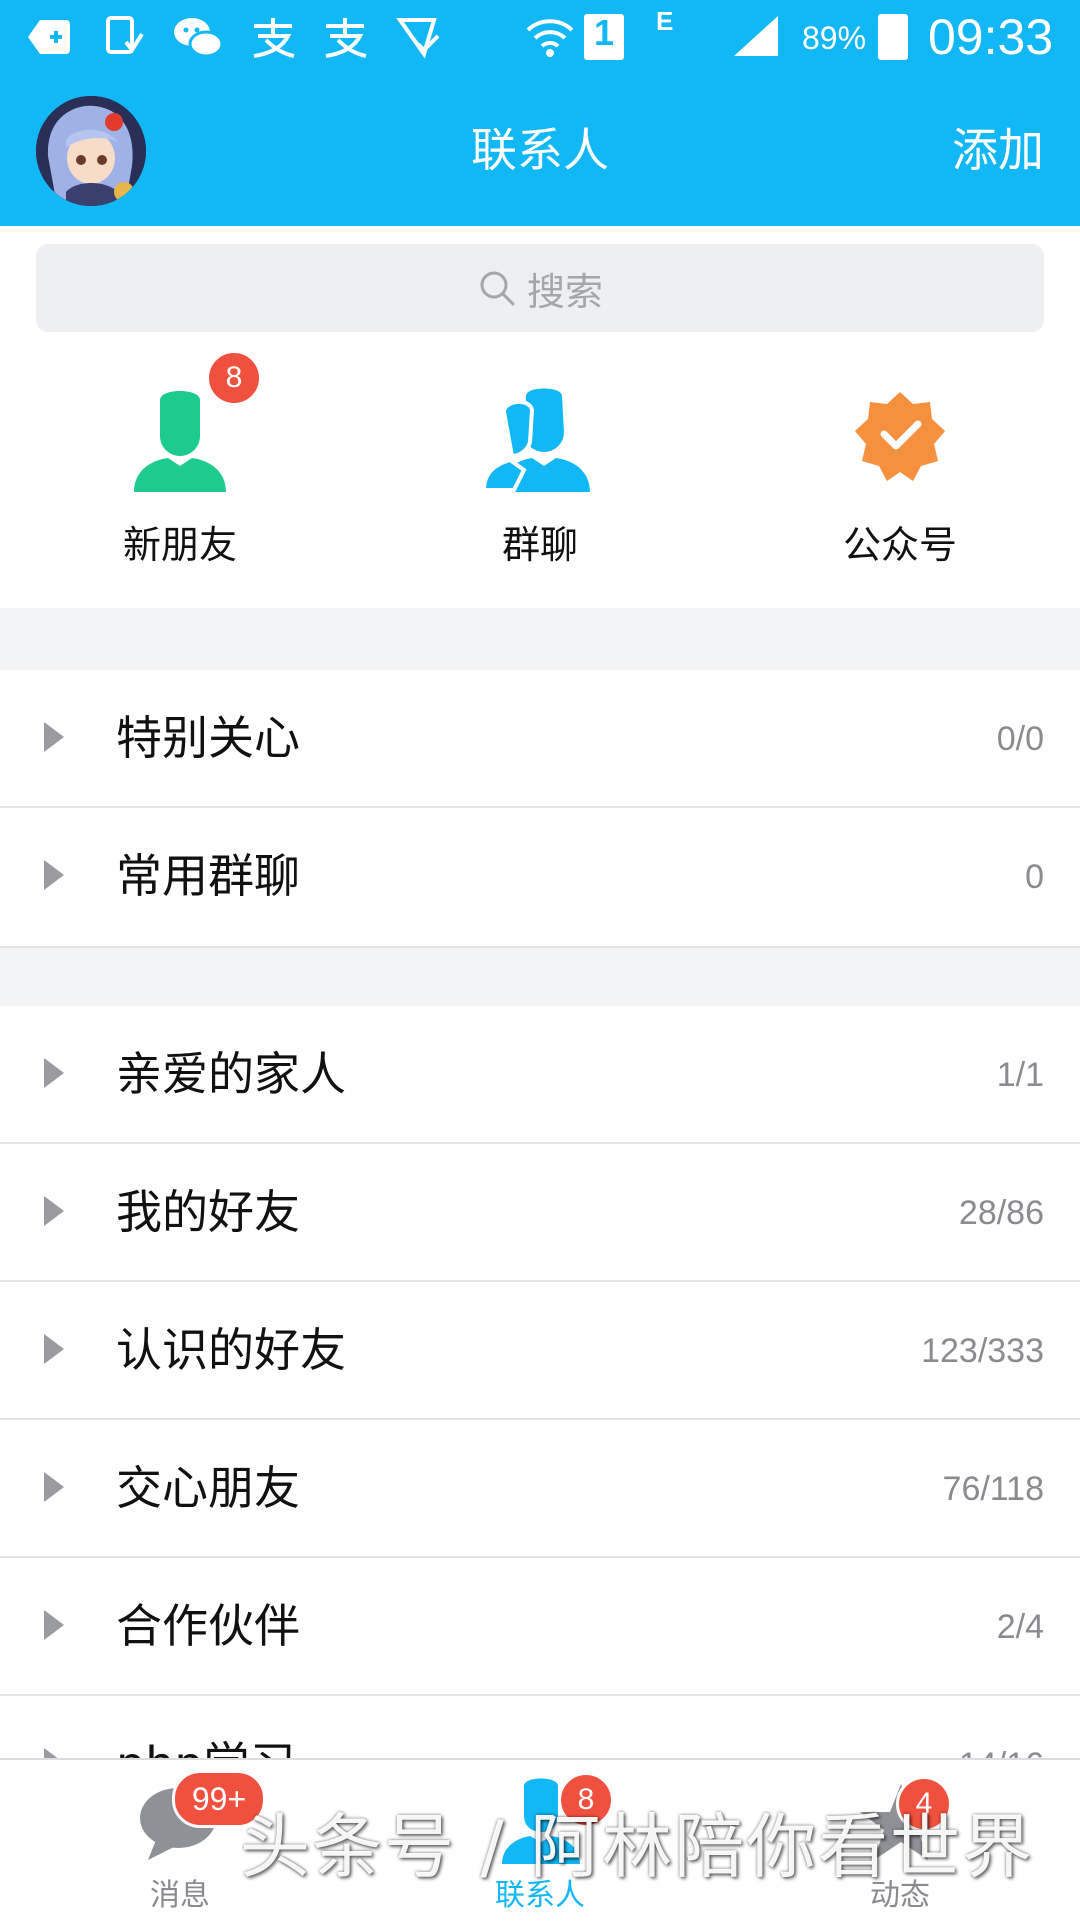  I want to click on new-friend-icon, so click(180, 441).